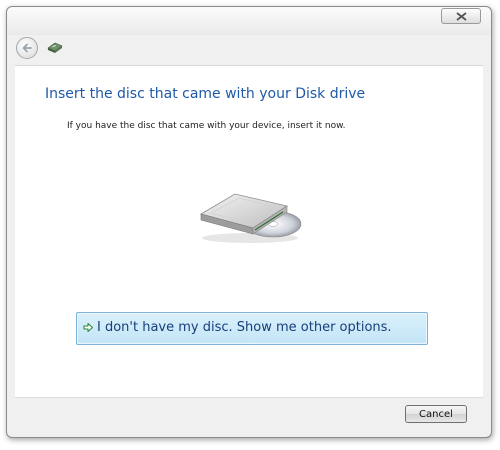 This screenshot has height=450, width=500. Describe the element at coordinates (249, 51) in the screenshot. I see `navigation-bar` at that location.